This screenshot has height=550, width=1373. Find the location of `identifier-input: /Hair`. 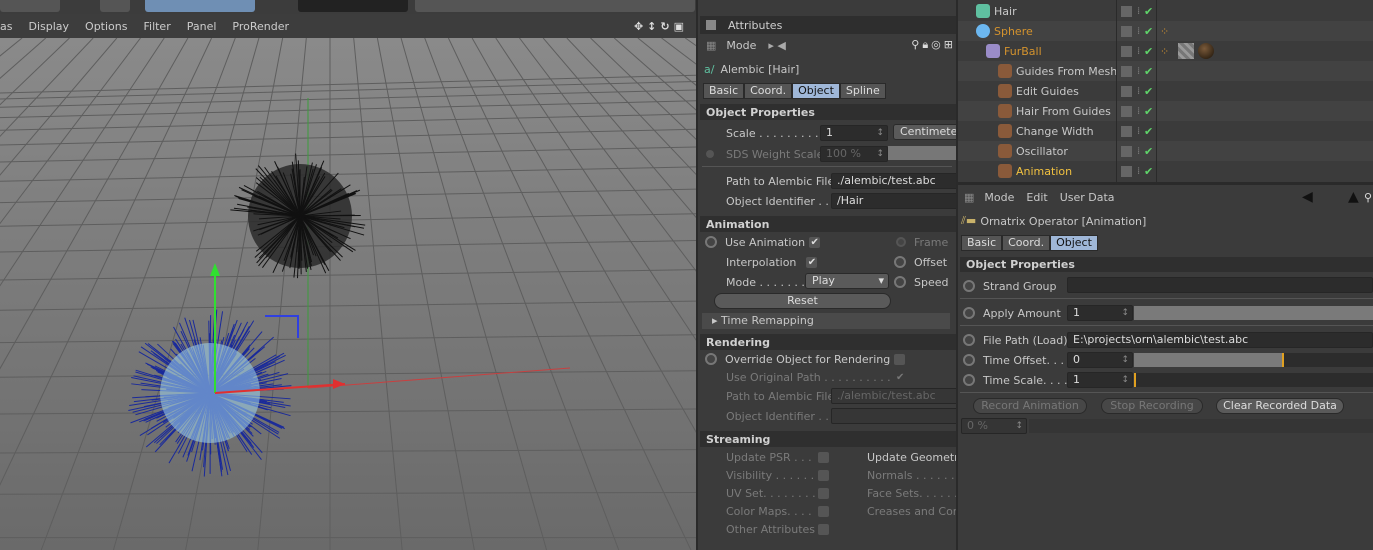

identifier-input: /Hair is located at coordinates (893, 201).